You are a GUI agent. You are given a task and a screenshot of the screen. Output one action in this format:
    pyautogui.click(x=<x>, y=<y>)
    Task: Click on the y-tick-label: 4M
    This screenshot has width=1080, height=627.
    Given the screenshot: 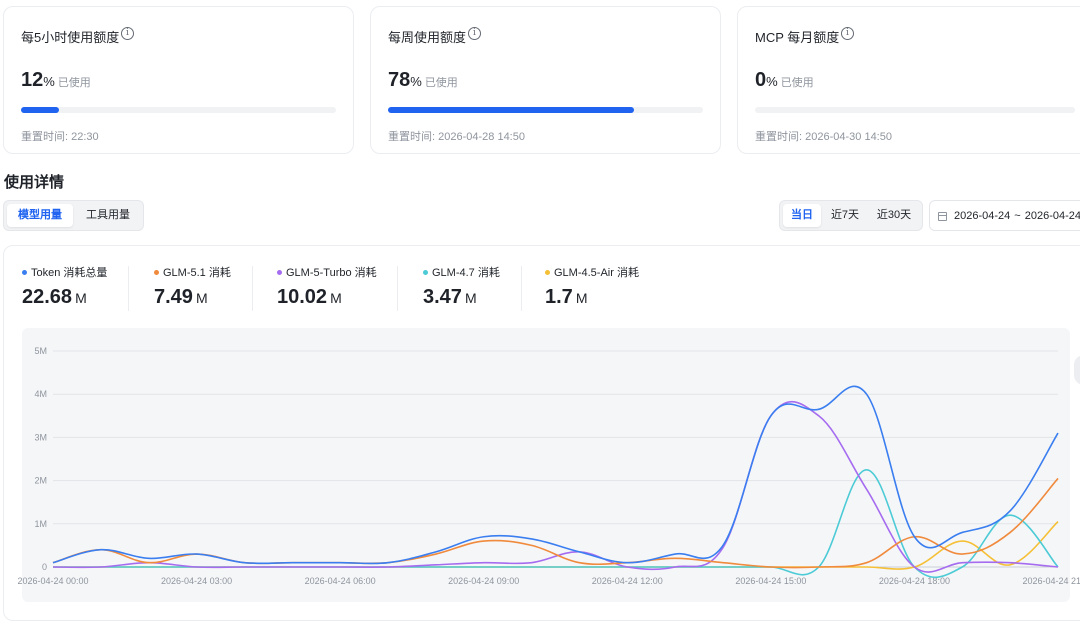 What is the action you would take?
    pyautogui.click(x=40, y=394)
    